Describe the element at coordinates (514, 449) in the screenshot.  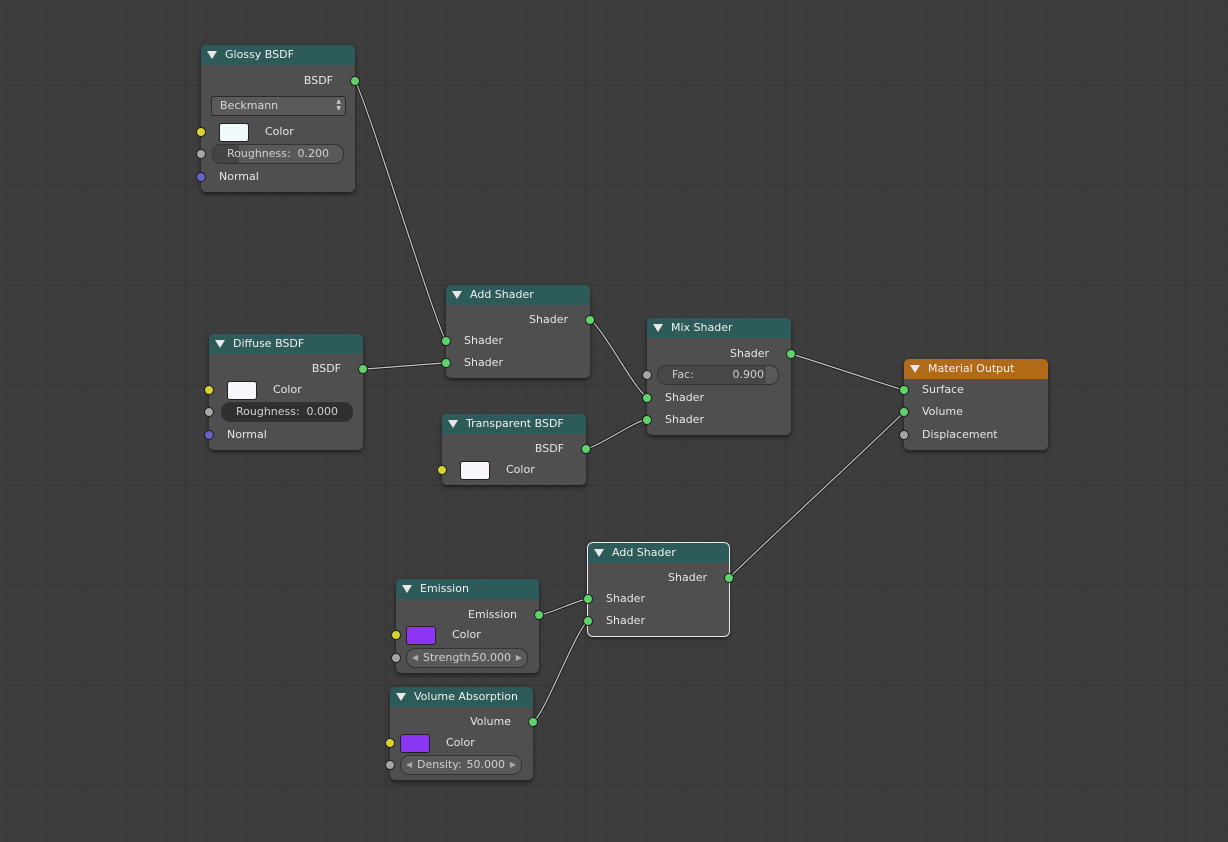
I see `transparent-bsdf-node: Transparent BSDF BSDF Color` at that location.